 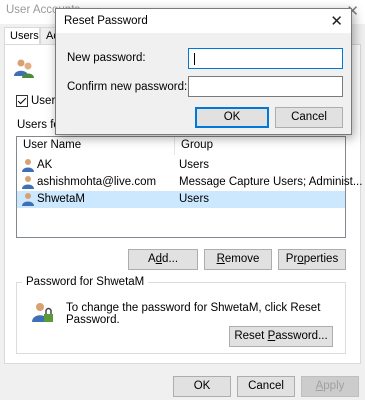 I want to click on user-name: AK, so click(x=45, y=165).